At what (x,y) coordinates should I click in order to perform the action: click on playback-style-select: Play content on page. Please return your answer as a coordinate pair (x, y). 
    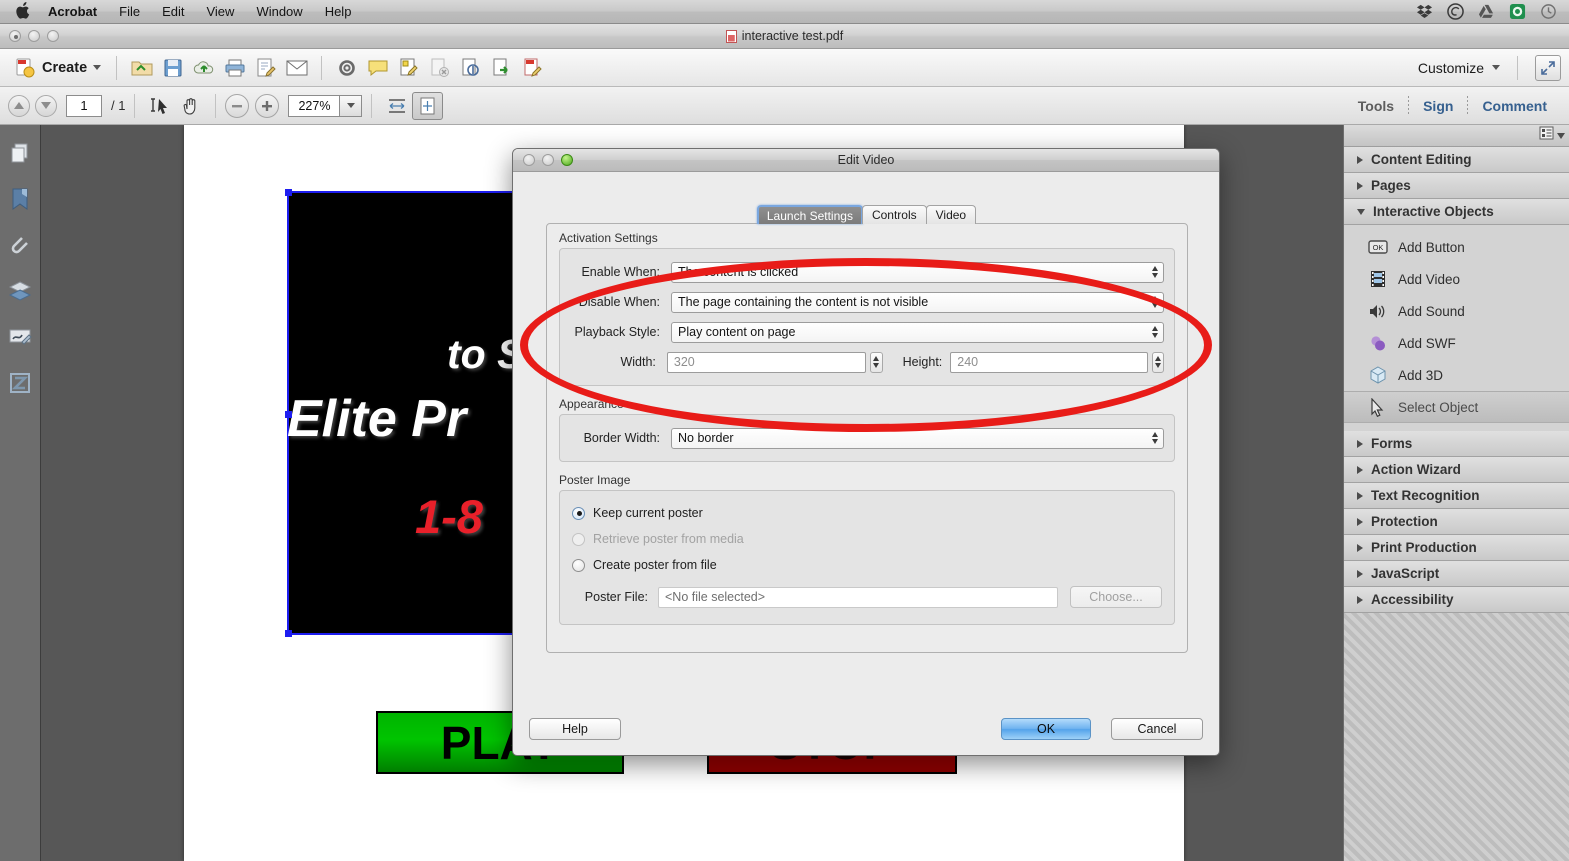
    Looking at the image, I should click on (917, 332).